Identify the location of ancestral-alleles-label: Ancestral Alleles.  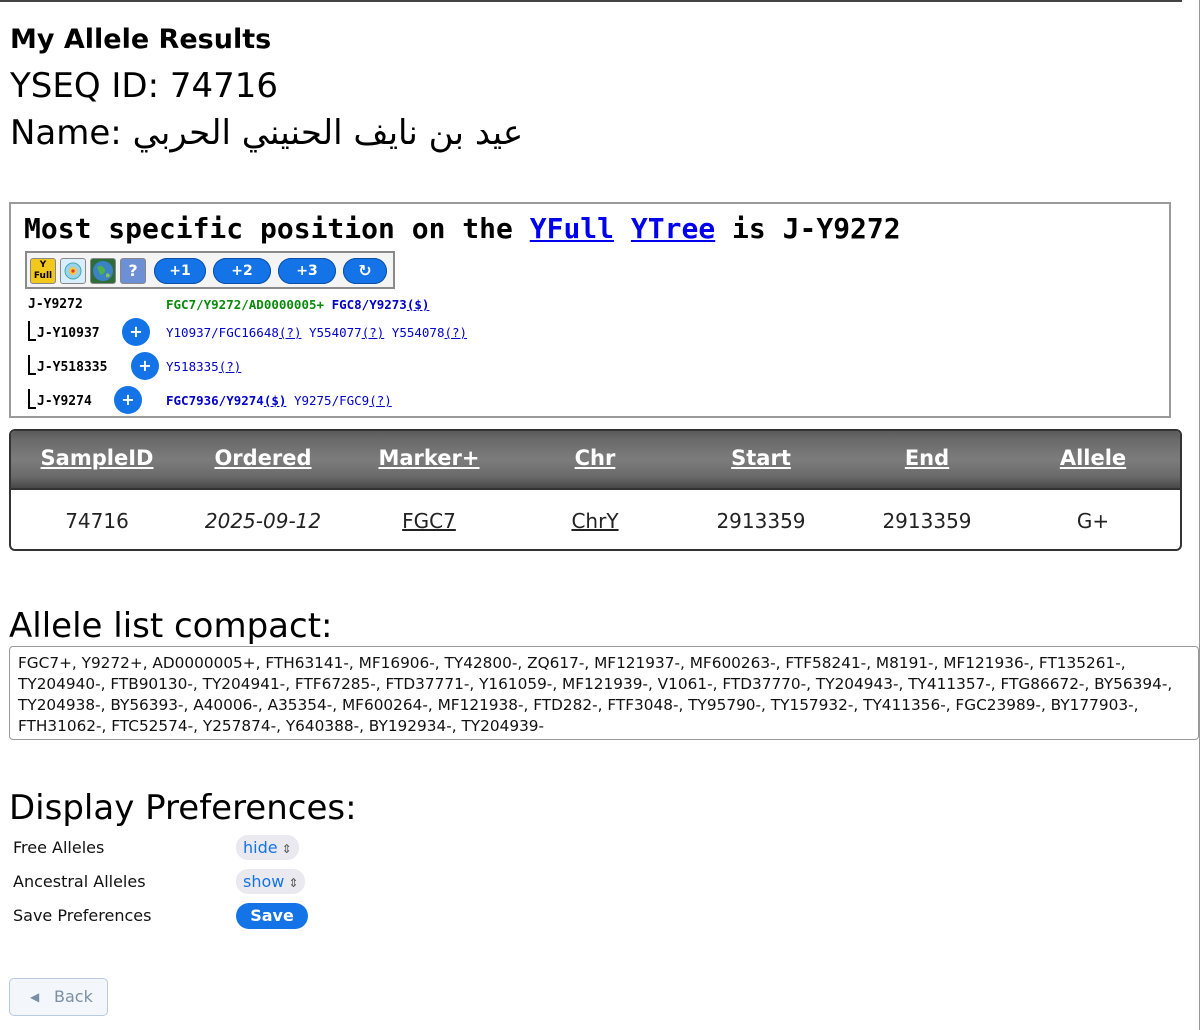
(79, 881).